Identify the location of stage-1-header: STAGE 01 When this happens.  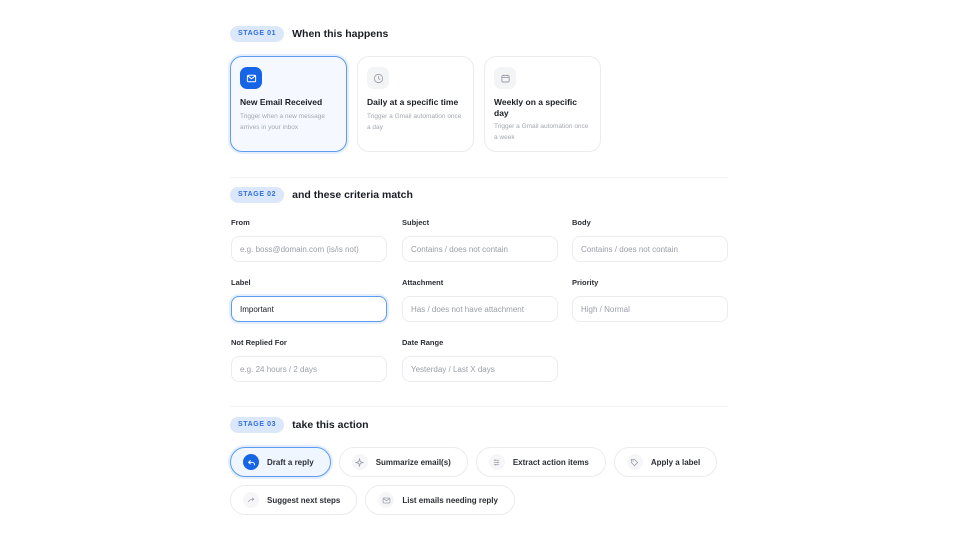
(309, 34).